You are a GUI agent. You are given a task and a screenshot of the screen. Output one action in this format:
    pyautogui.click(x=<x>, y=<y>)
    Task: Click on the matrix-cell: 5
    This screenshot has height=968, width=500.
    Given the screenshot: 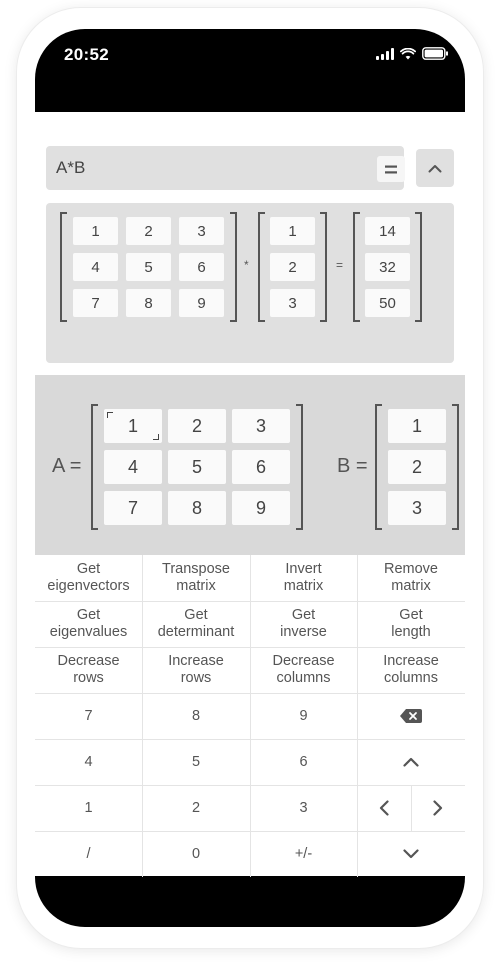 What is the action you would take?
    pyautogui.click(x=197, y=467)
    